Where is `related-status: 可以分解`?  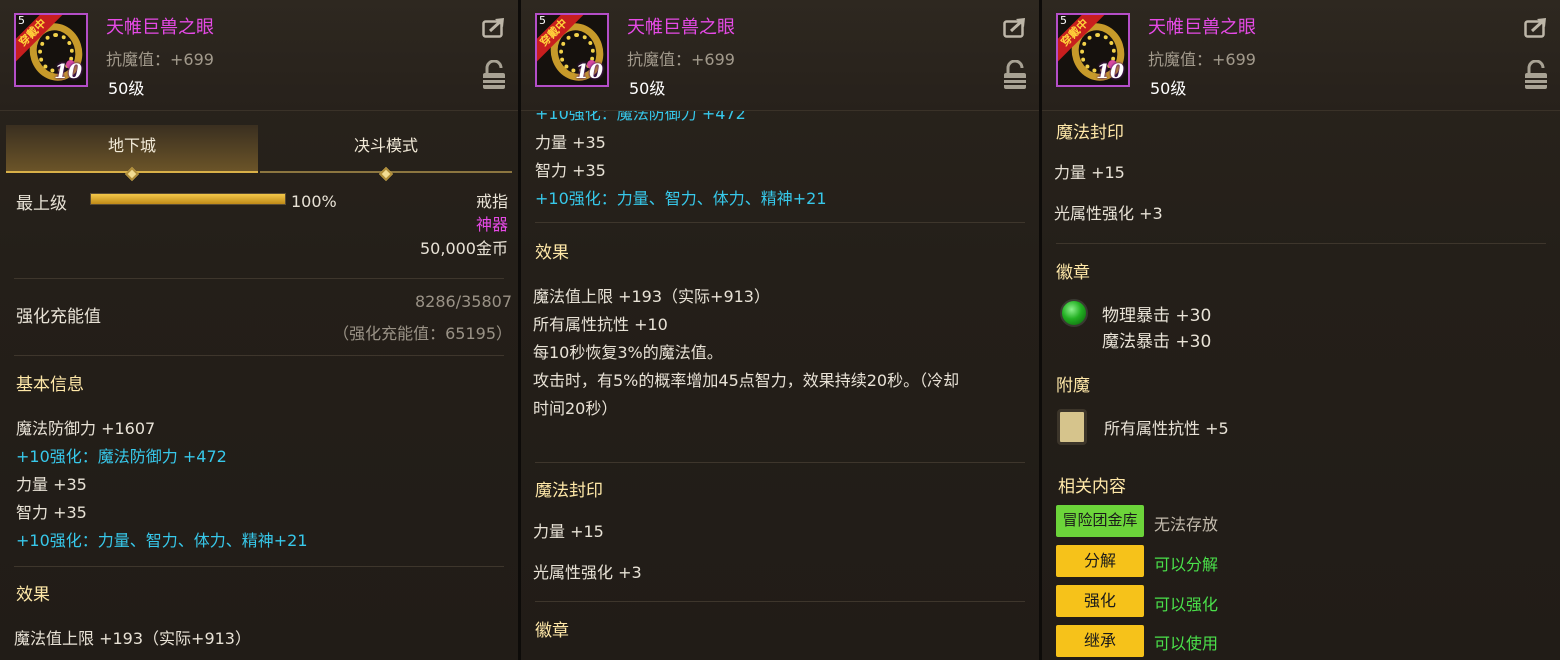 related-status: 可以分解 is located at coordinates (1186, 564).